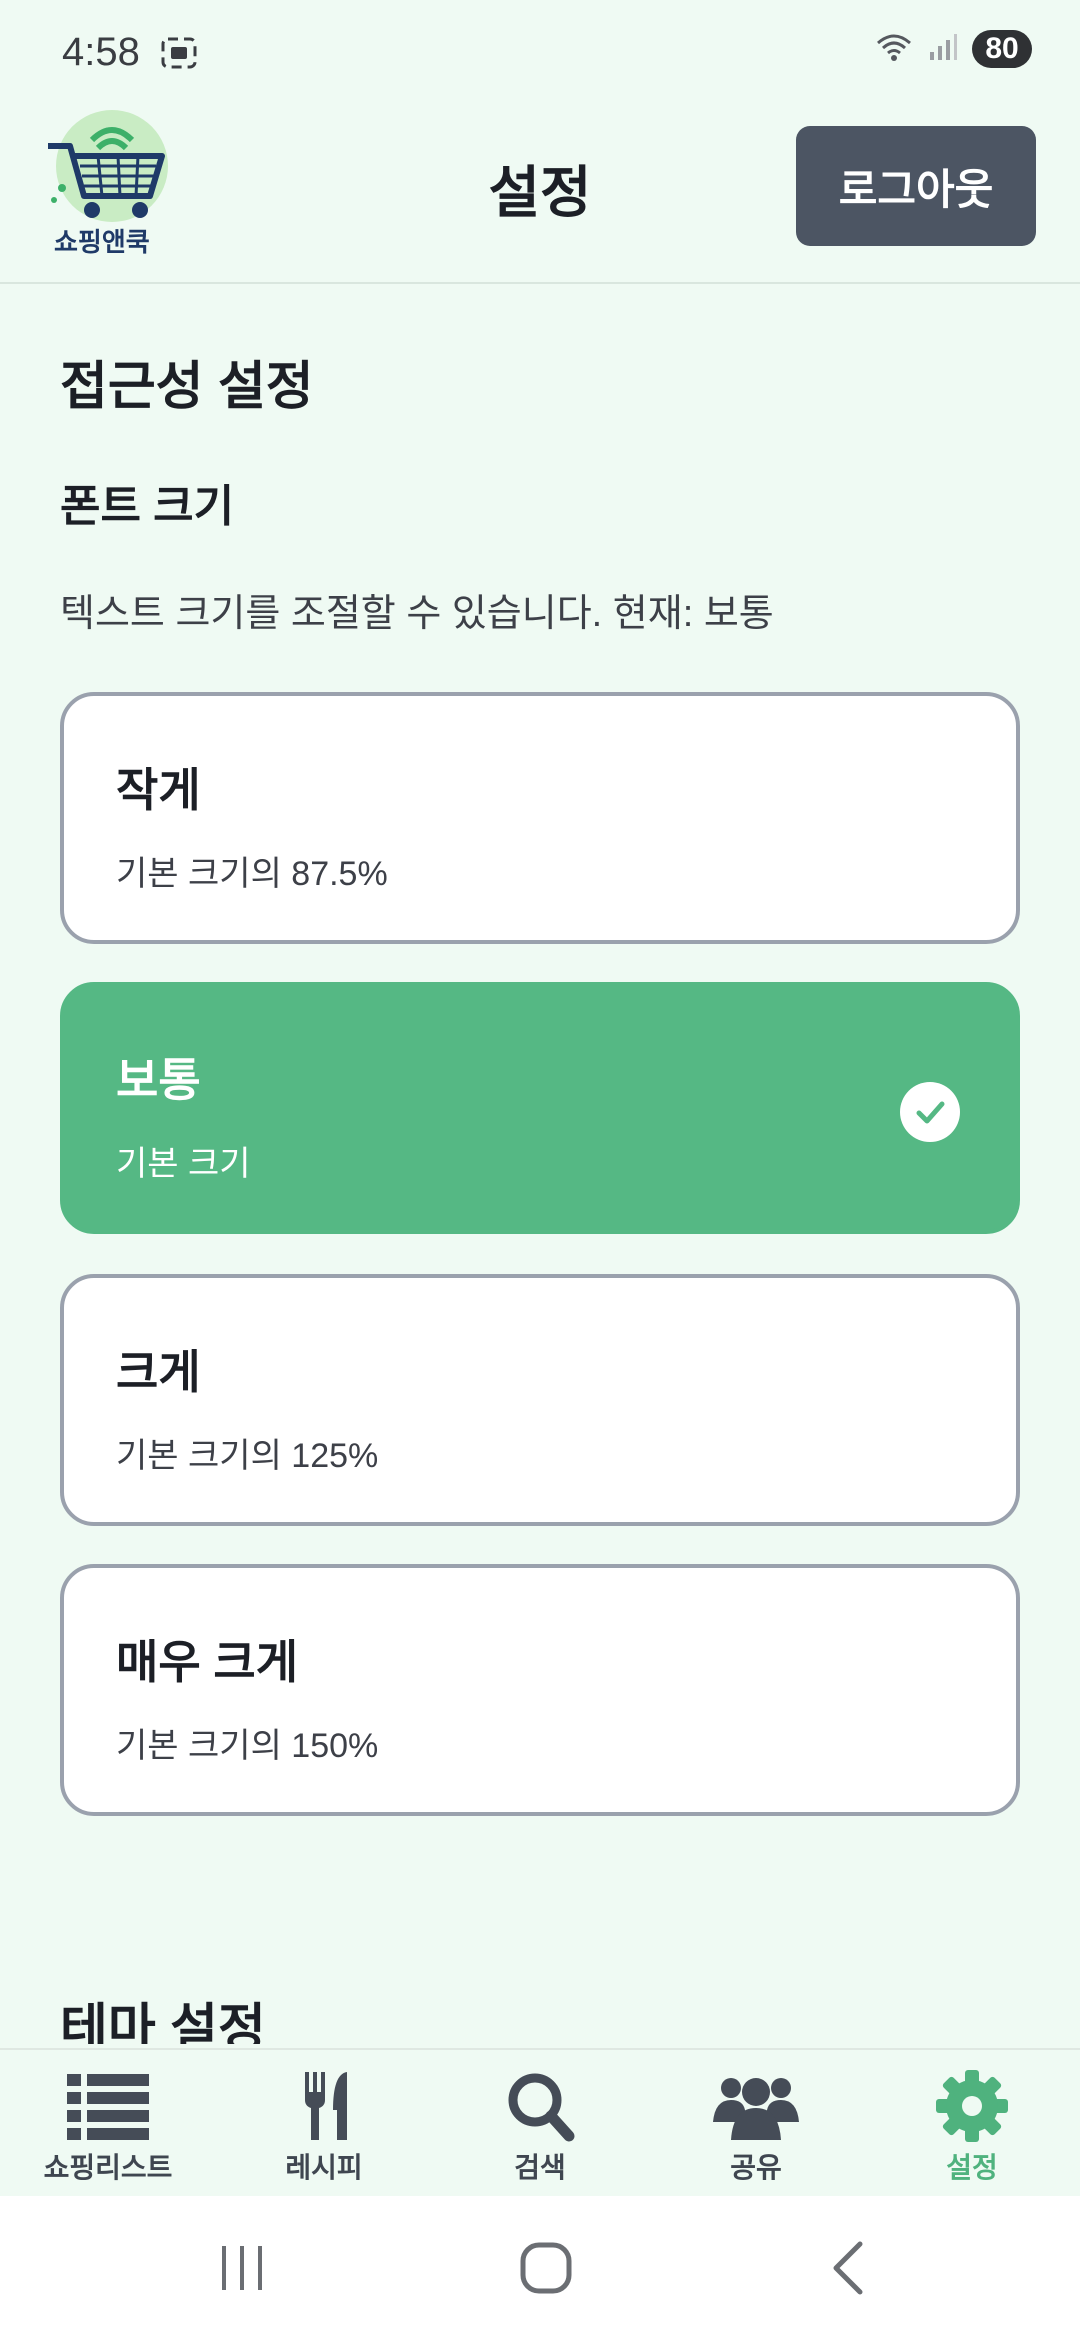  Describe the element at coordinates (147, 506) in the screenshot. I see `font-size-title: 폰트 크기` at that location.